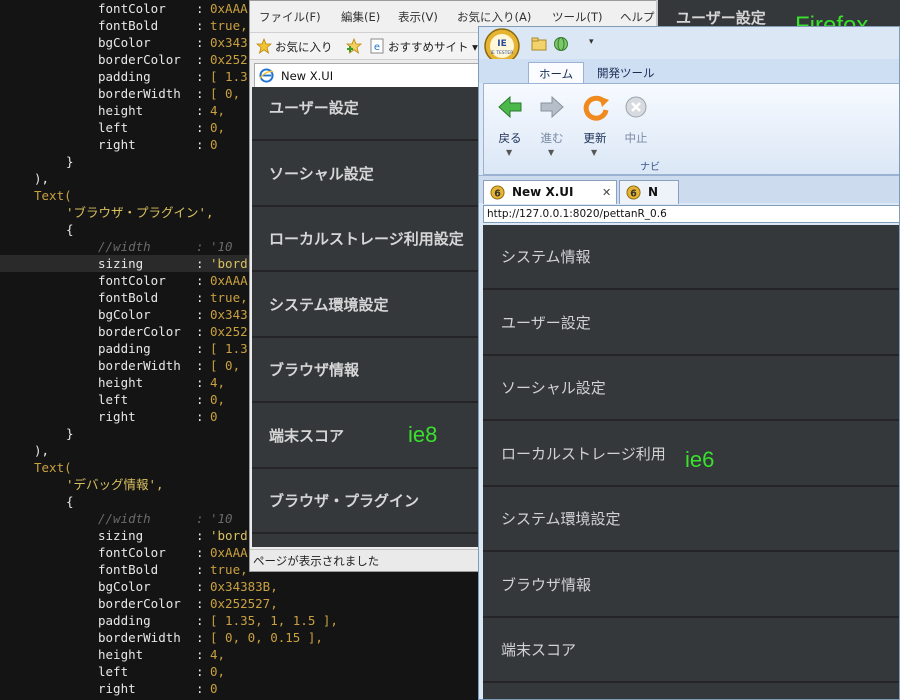  What do you see at coordinates (240, 603) in the screenshot?
I see `code-line: borderColor:0x252527,` at bounding box center [240, 603].